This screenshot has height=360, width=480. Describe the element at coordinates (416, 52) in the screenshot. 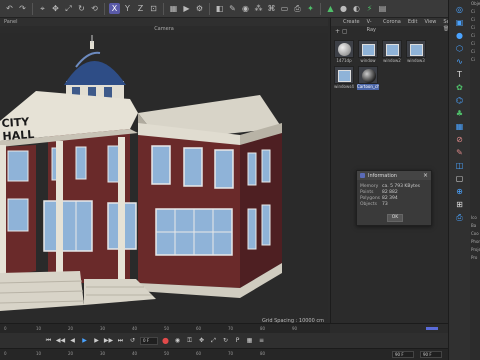

I see `material-item: window3` at that location.